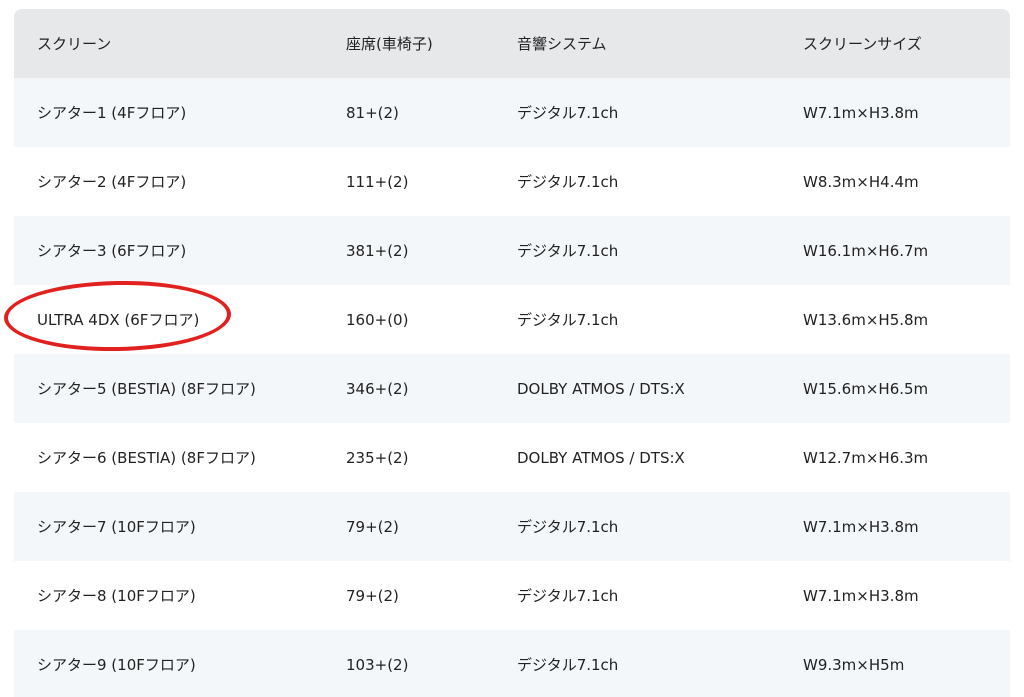 The image size is (1024, 697). What do you see at coordinates (112, 251) in the screenshot?
I see `screen-name: シアター3 (6Fフロア)` at bounding box center [112, 251].